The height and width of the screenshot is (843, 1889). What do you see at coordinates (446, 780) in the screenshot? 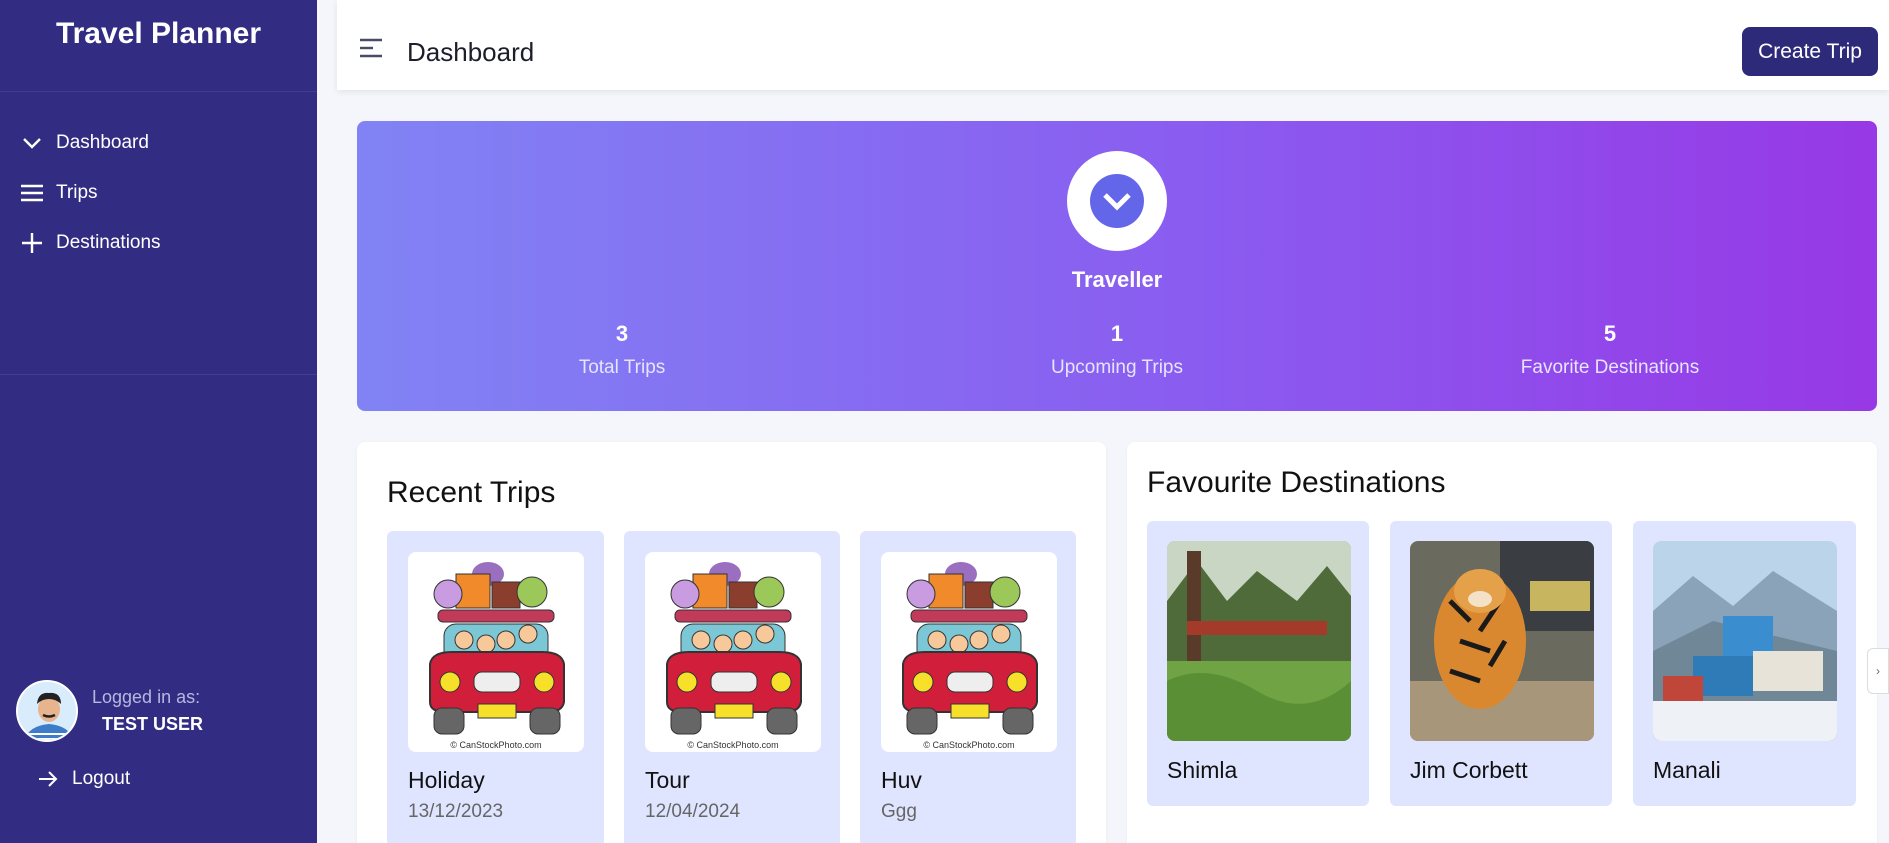
I see `trip-title: Holiday` at bounding box center [446, 780].